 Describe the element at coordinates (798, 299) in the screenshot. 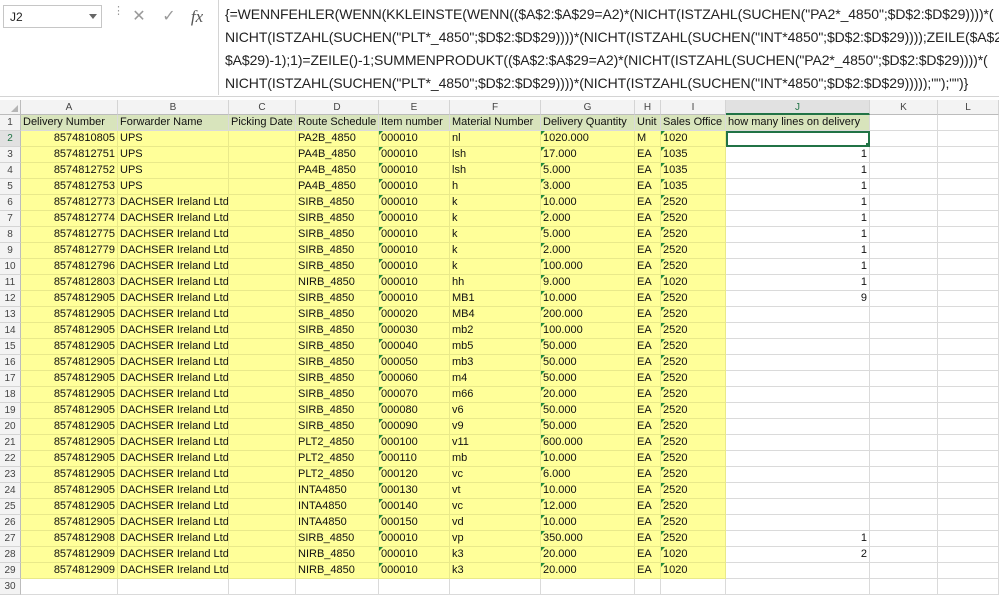

I see `cell: 9` at that location.